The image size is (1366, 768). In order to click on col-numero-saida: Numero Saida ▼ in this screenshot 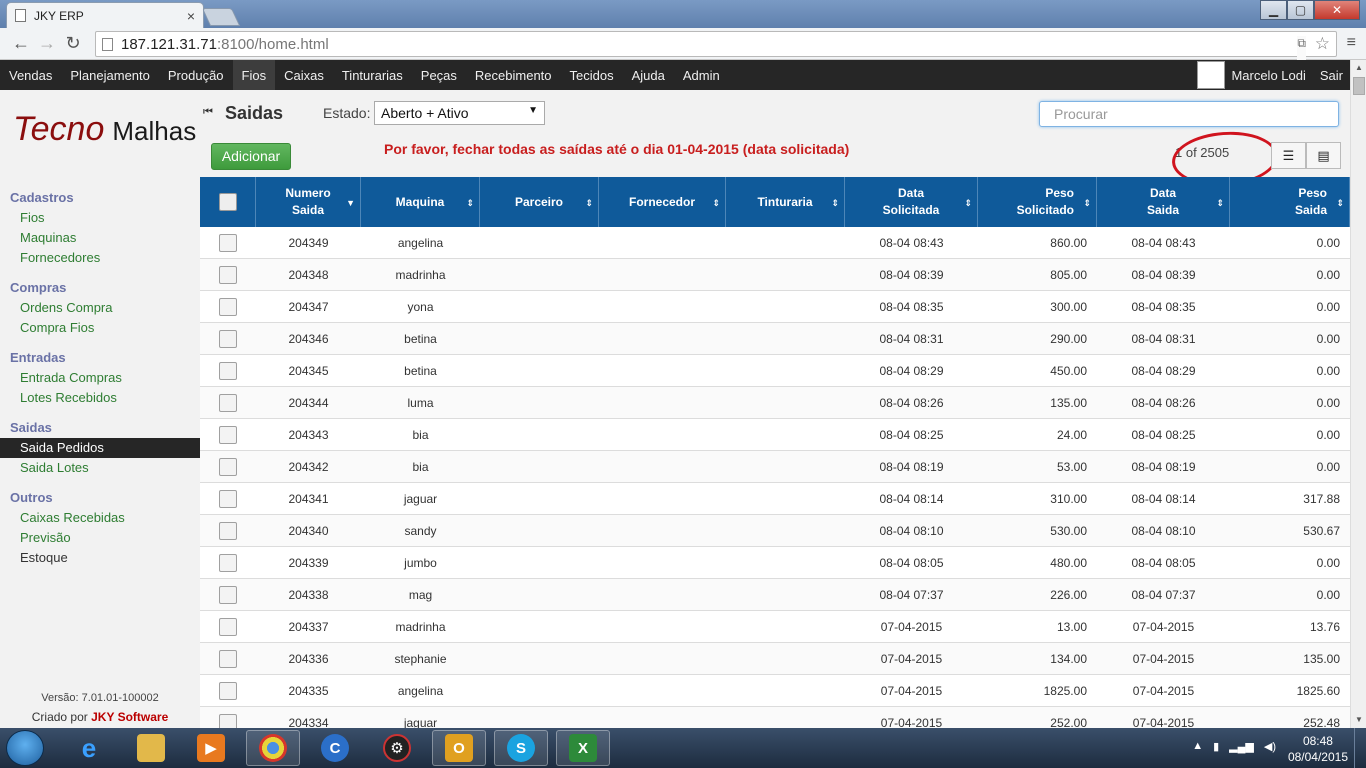, I will do `click(308, 202)`.